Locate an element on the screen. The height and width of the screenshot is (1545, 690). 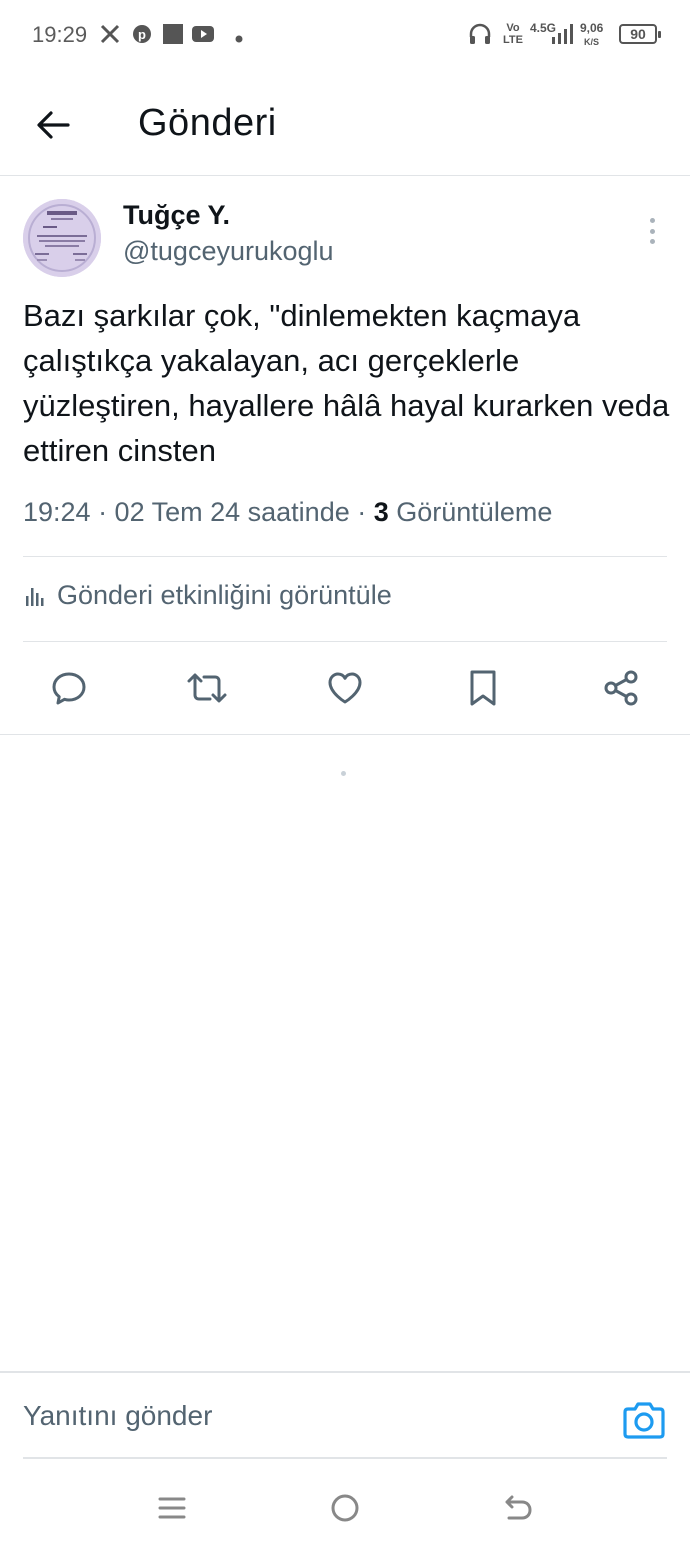
share-button is located at coordinates (621, 688).